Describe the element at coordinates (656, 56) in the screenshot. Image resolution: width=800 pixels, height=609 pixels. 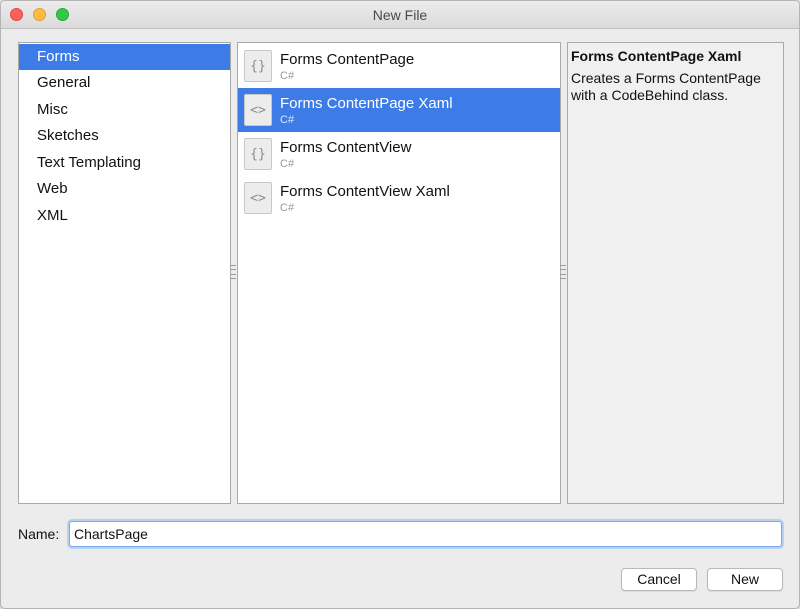
I see `description-title: Forms ContentPage Xaml` at that location.